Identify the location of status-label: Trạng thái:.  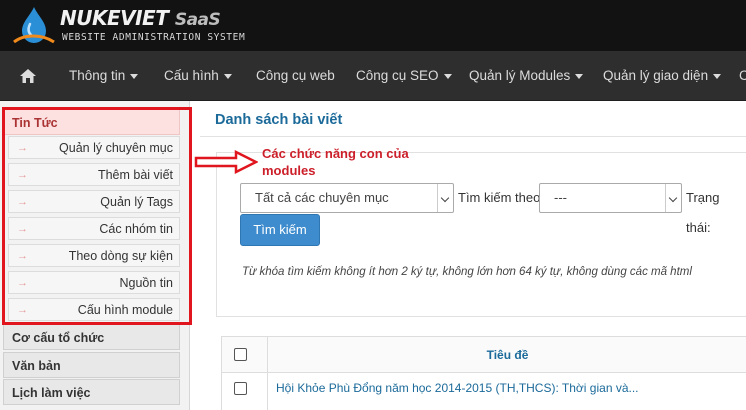
(703, 212).